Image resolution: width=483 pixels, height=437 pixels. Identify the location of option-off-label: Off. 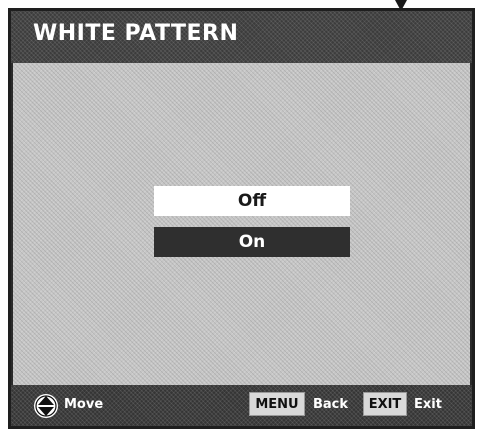
(252, 201).